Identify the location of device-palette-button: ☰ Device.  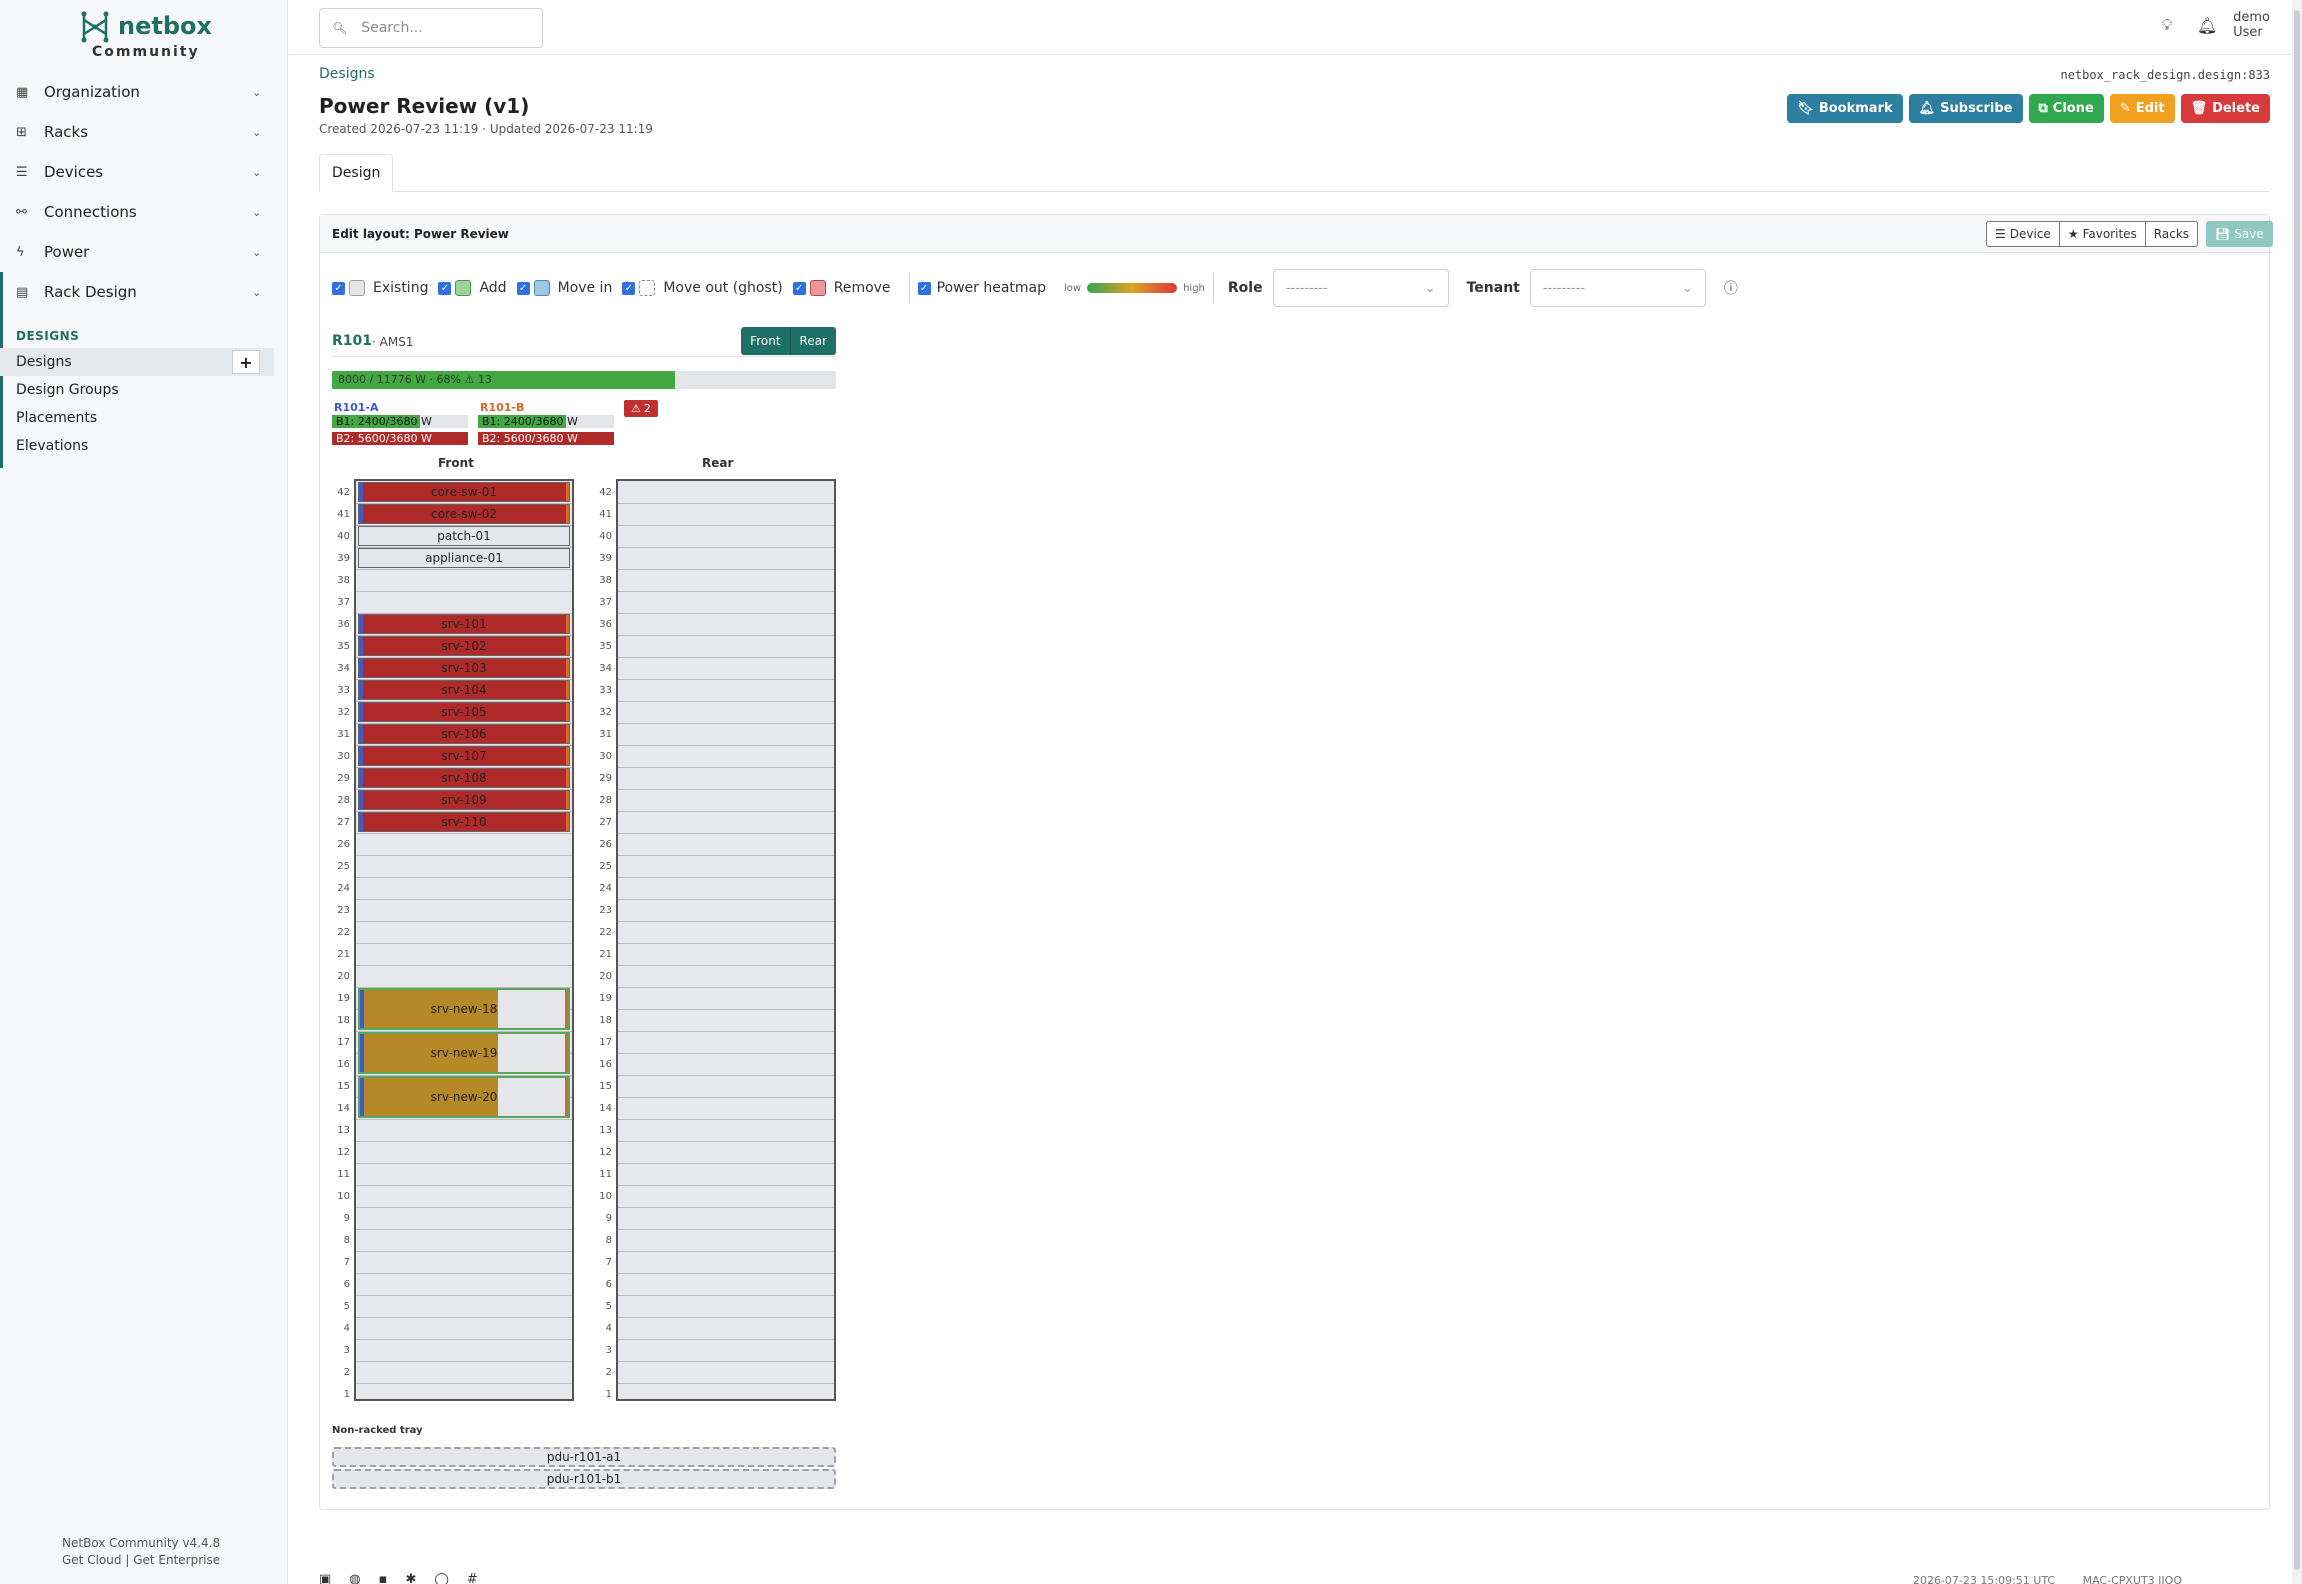
(2023, 234).